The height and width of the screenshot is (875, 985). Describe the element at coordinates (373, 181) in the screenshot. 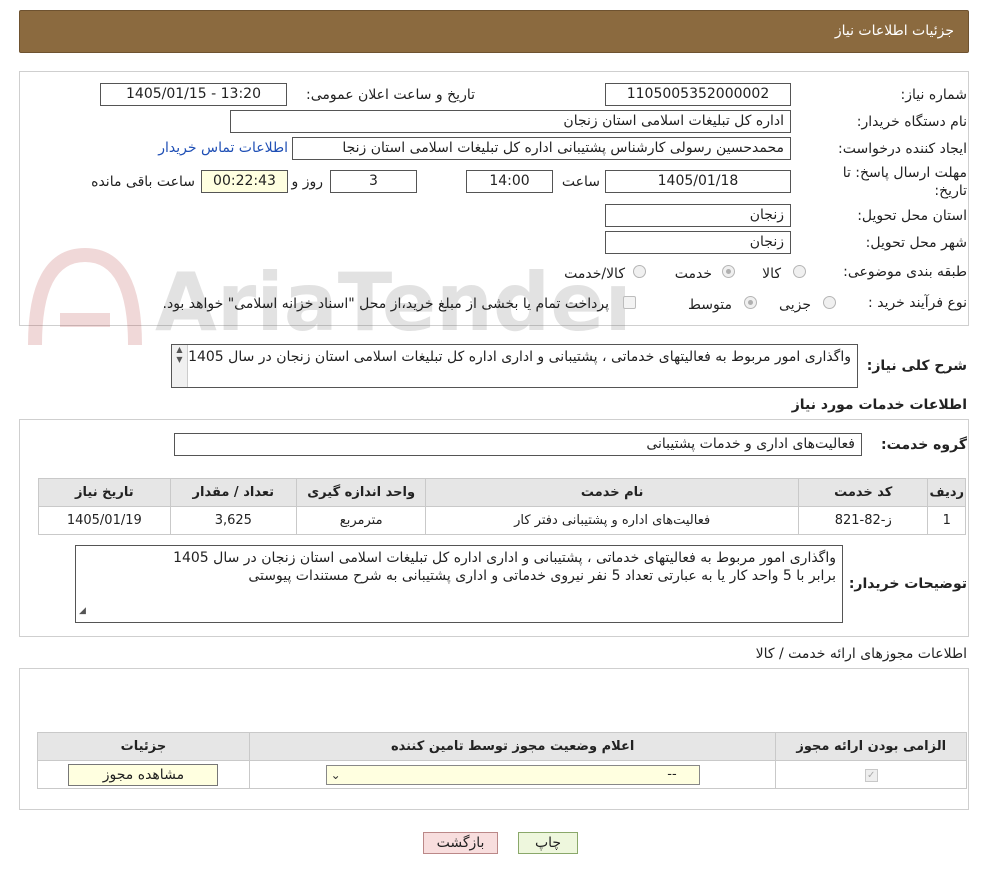

I see `days-field: 3` at that location.